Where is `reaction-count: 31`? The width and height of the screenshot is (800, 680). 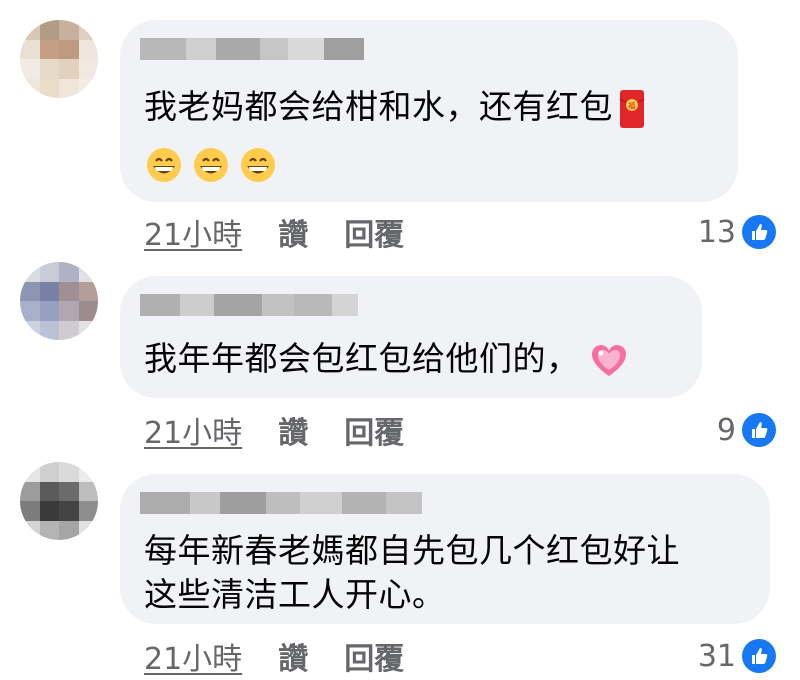
reaction-count: 31 is located at coordinates (737, 656).